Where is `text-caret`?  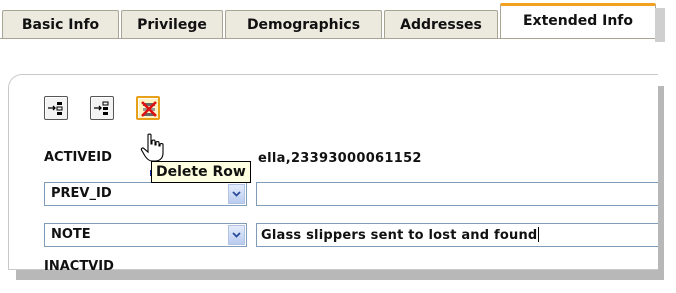
text-caret is located at coordinates (539, 234).